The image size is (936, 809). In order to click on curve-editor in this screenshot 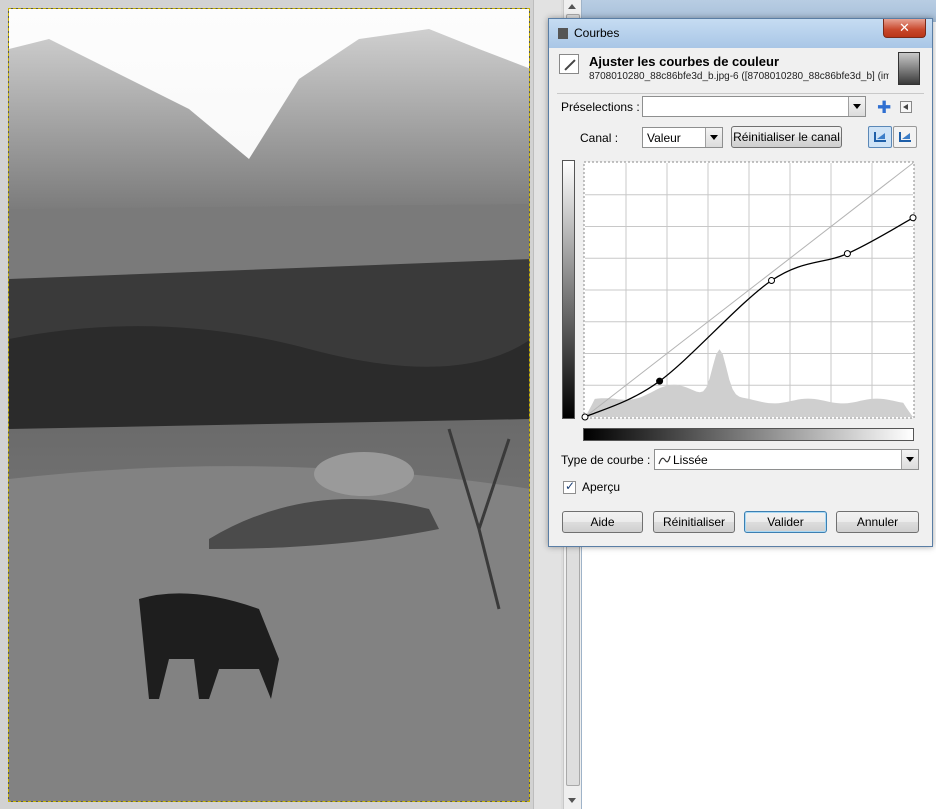, I will do `click(749, 290)`.